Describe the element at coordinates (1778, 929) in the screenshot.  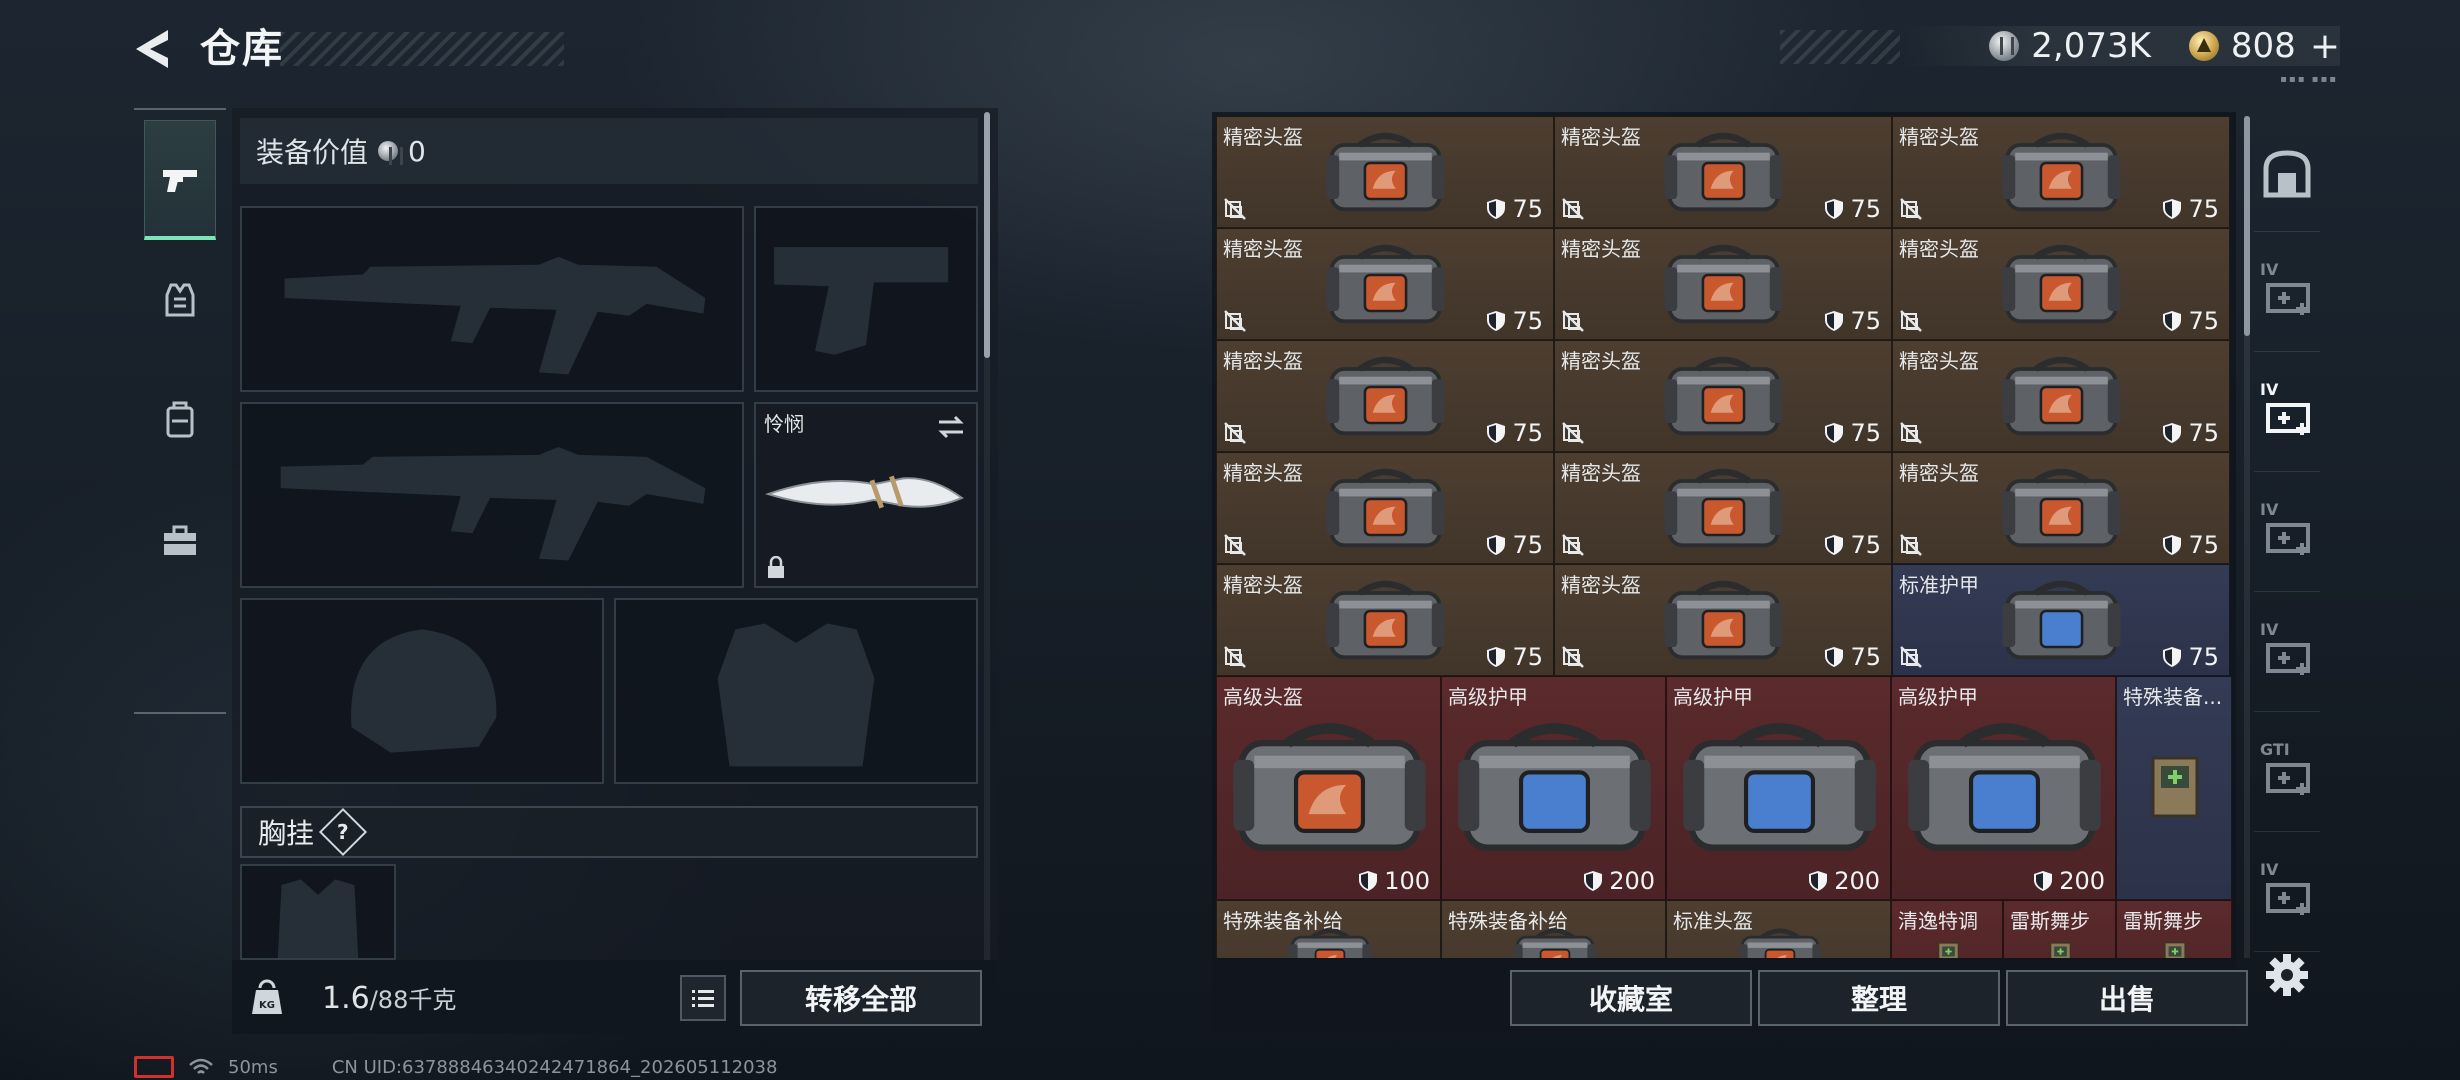
I see `storage-item: 标准头盔` at that location.